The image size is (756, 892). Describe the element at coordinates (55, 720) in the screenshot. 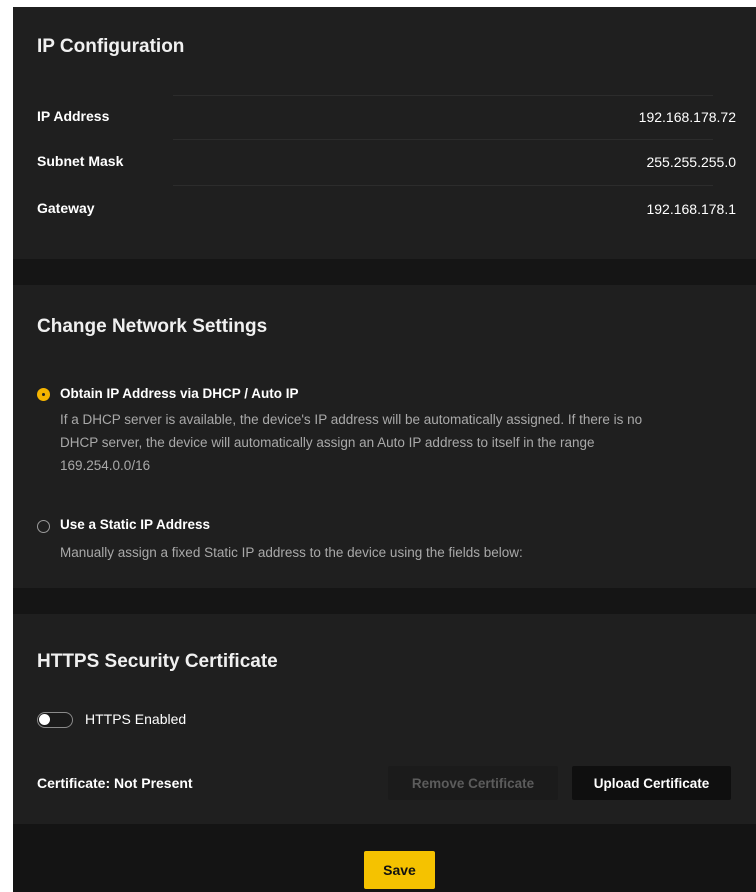

I see `https-enabled-toggle` at that location.